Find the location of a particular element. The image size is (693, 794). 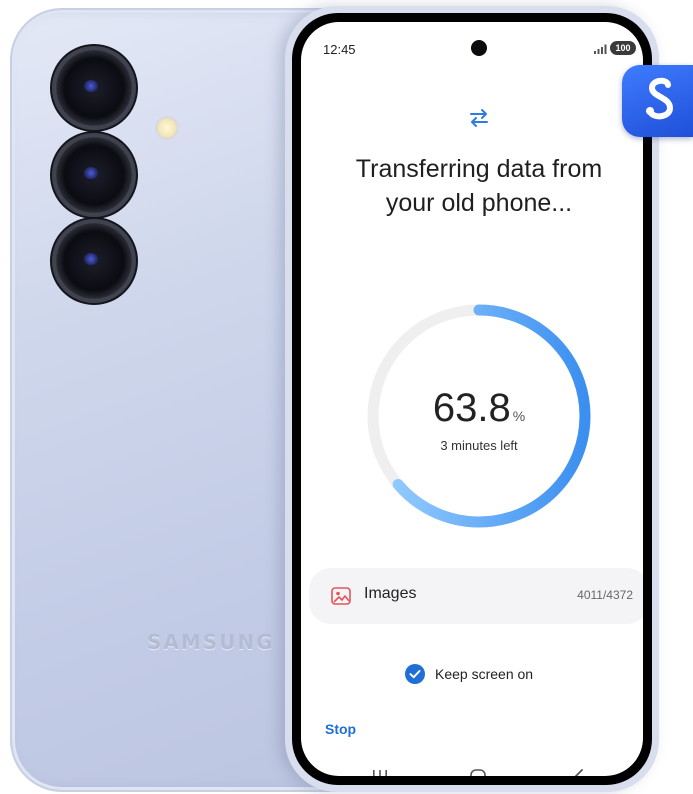

percent-value: 63.8 is located at coordinates (471, 408).